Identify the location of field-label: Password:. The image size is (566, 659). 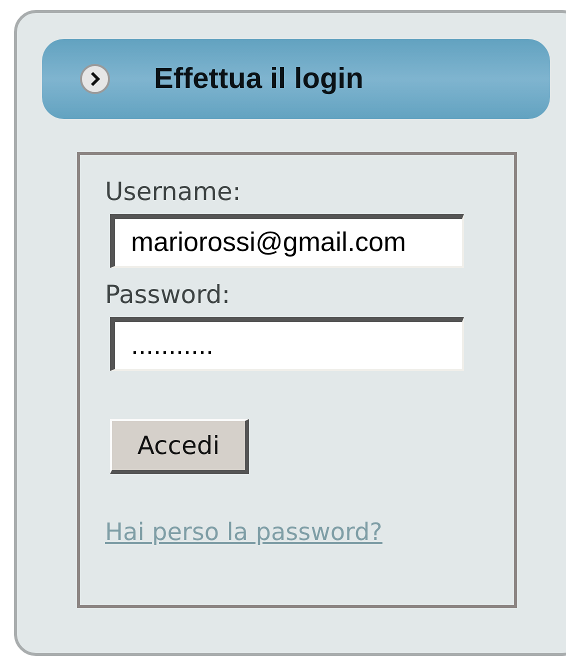
(167, 295).